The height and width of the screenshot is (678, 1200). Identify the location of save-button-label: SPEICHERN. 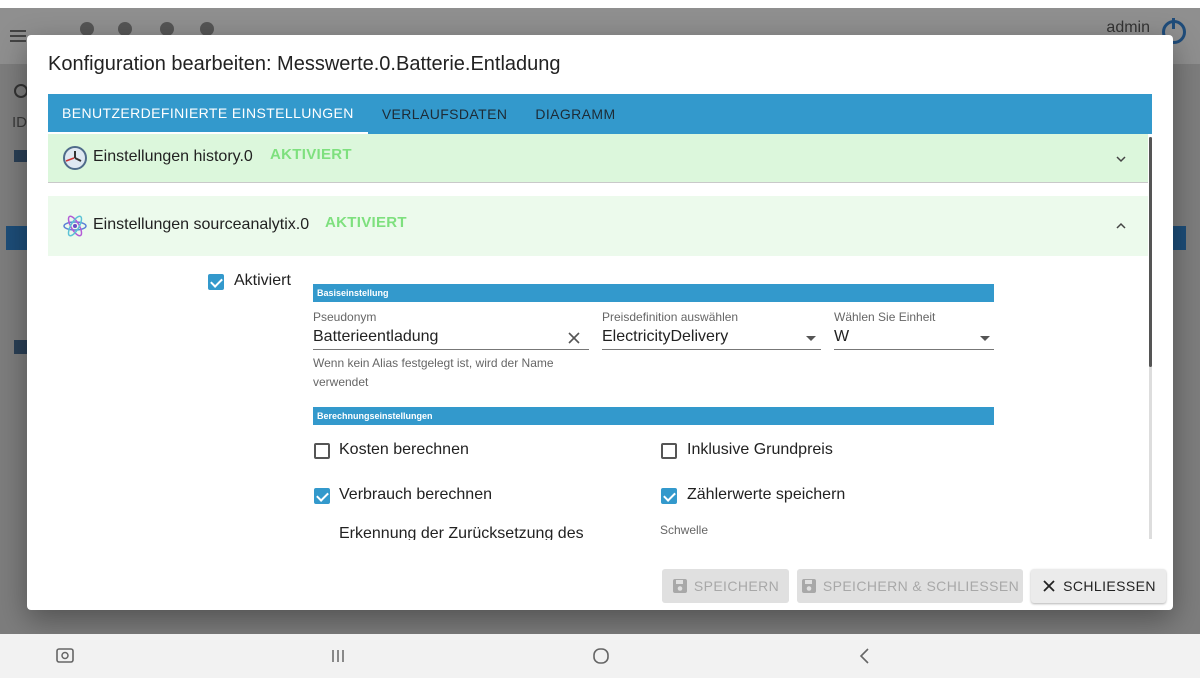
(736, 586).